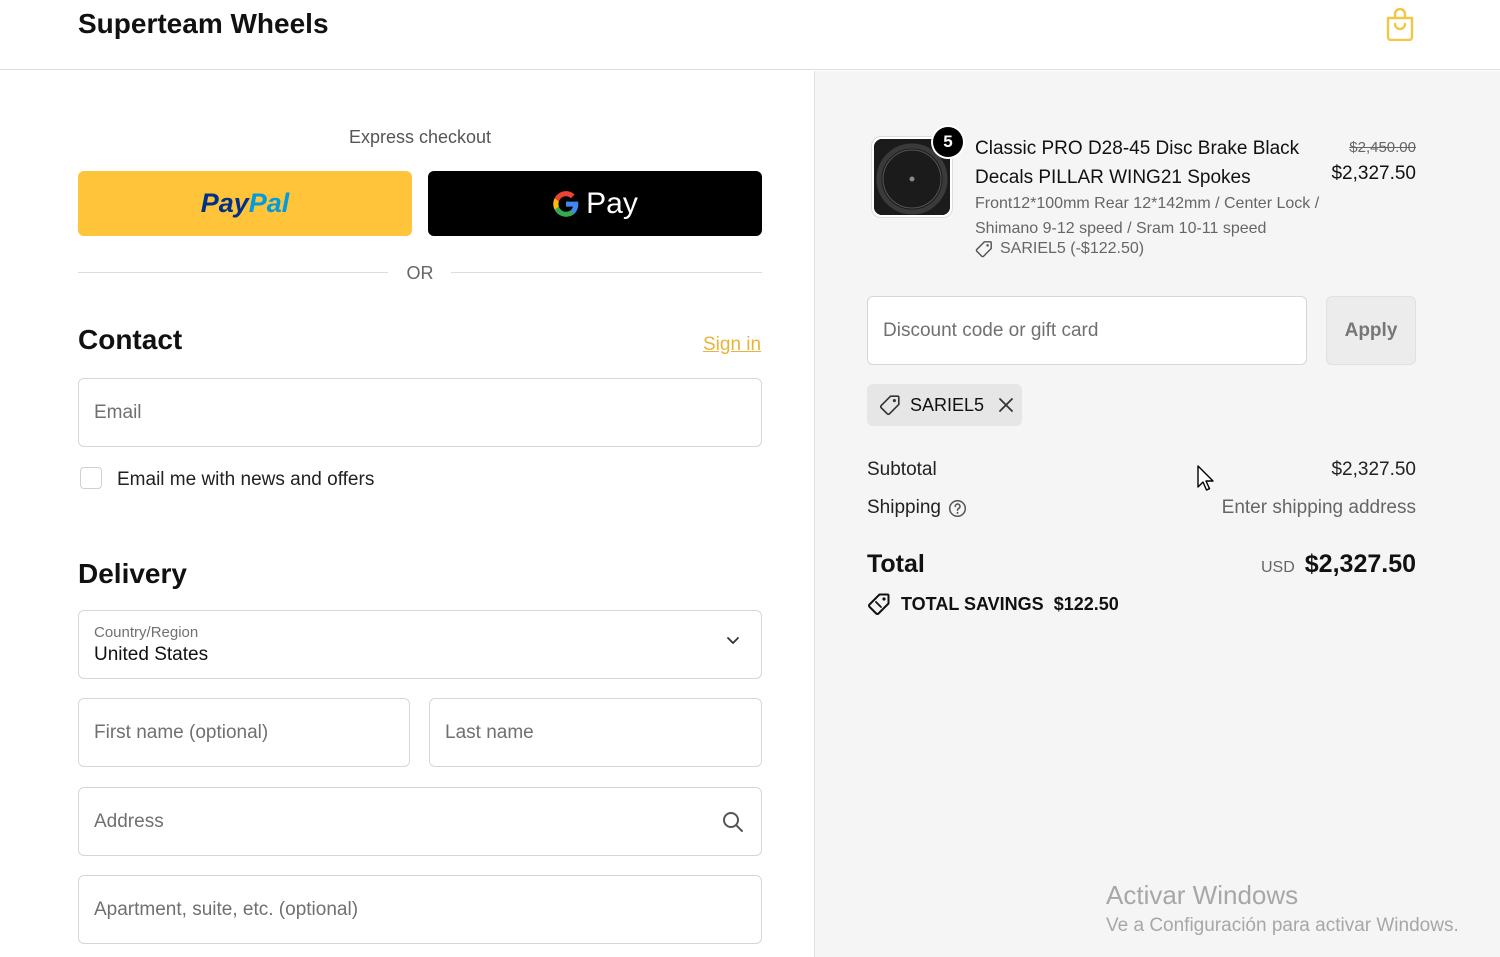 The image size is (1500, 957). Describe the element at coordinates (972, 603) in the screenshot. I see `total-savings-label: TOTAL SAVINGS` at that location.